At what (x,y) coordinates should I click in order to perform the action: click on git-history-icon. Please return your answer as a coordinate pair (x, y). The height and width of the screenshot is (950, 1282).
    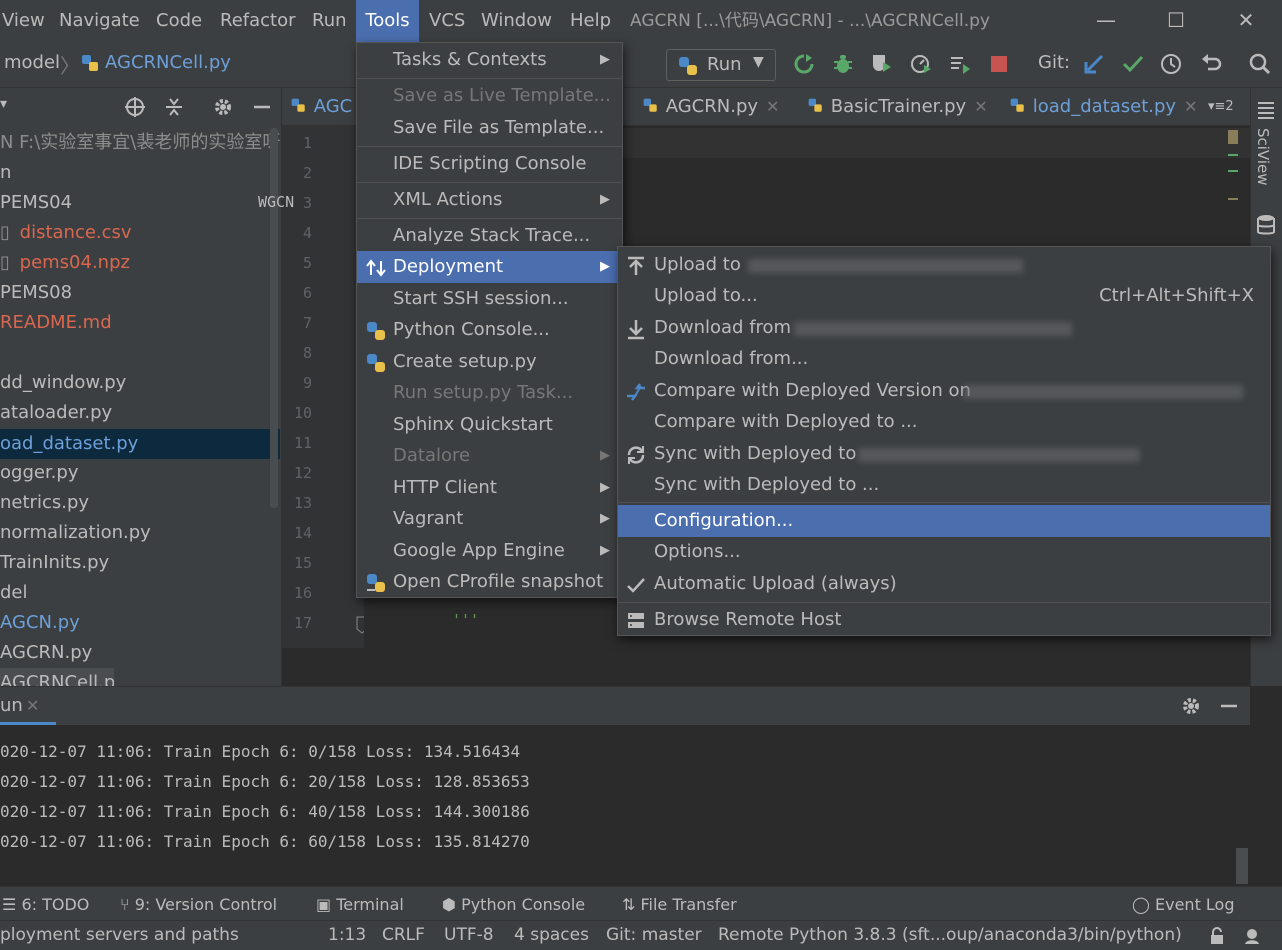
    Looking at the image, I should click on (1171, 64).